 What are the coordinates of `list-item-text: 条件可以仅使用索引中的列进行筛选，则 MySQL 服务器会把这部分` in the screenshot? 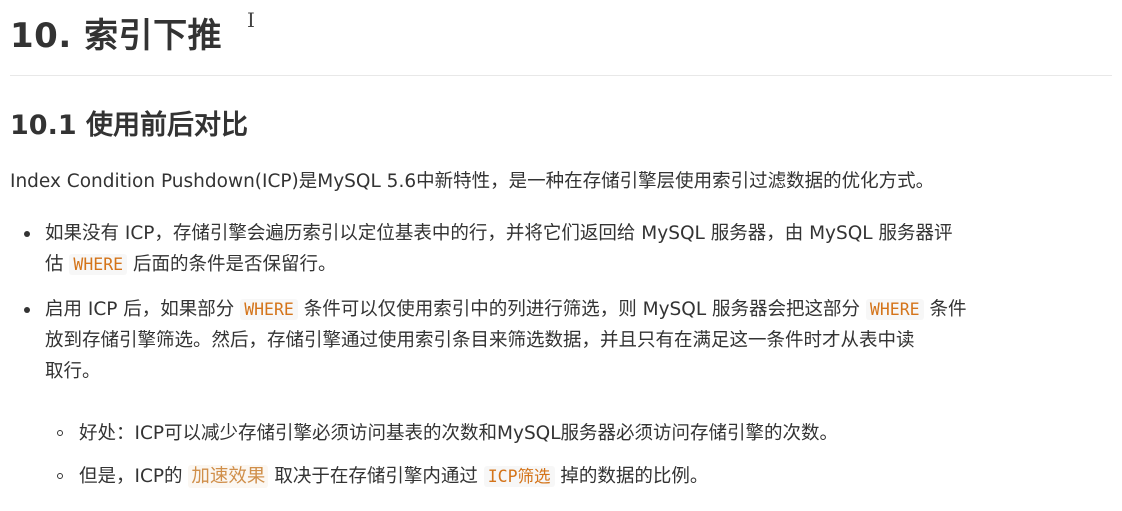 It's located at (581, 309).